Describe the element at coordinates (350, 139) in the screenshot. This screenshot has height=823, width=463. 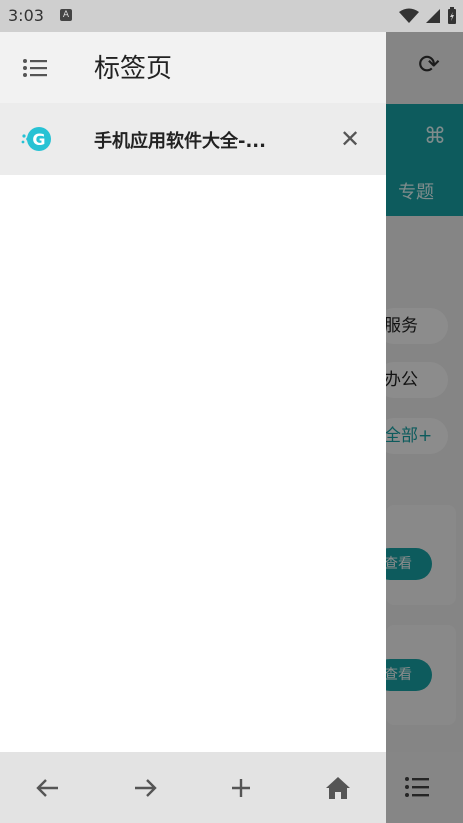
I see `close-icon: ✕` at that location.